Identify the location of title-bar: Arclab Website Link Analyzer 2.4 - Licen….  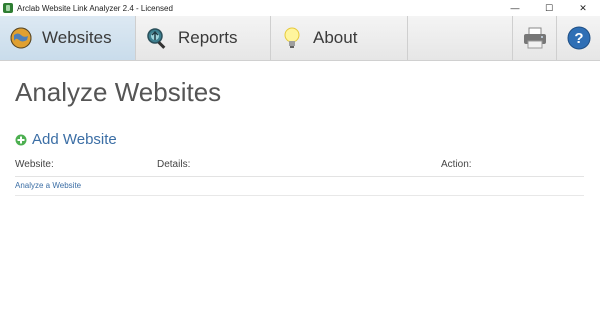
(300, 8).